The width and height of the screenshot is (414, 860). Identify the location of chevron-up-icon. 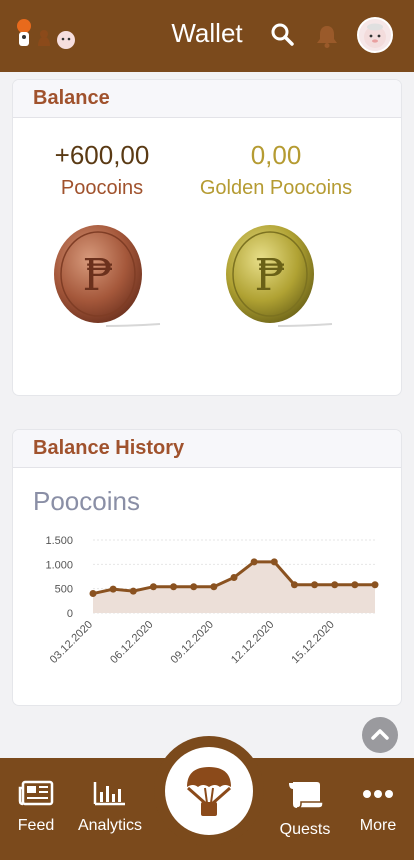
(380, 734).